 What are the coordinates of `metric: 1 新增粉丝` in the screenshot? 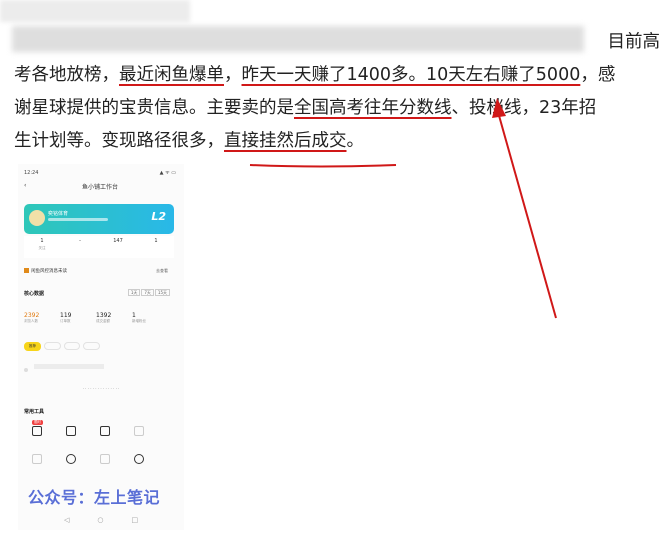 It's located at (147, 318).